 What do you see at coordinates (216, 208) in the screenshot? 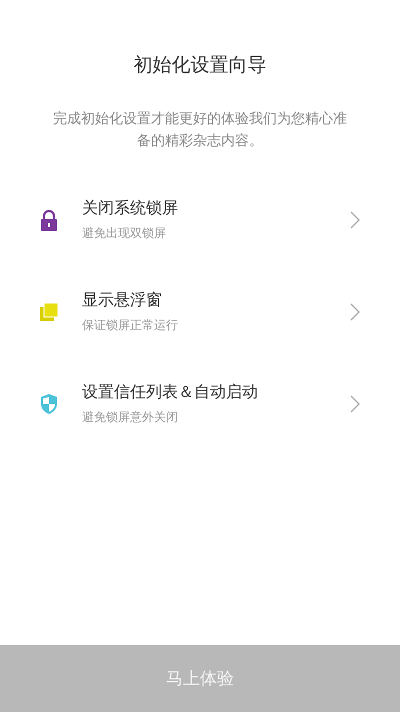
I see `step-title: 关闭系统锁屏` at bounding box center [216, 208].